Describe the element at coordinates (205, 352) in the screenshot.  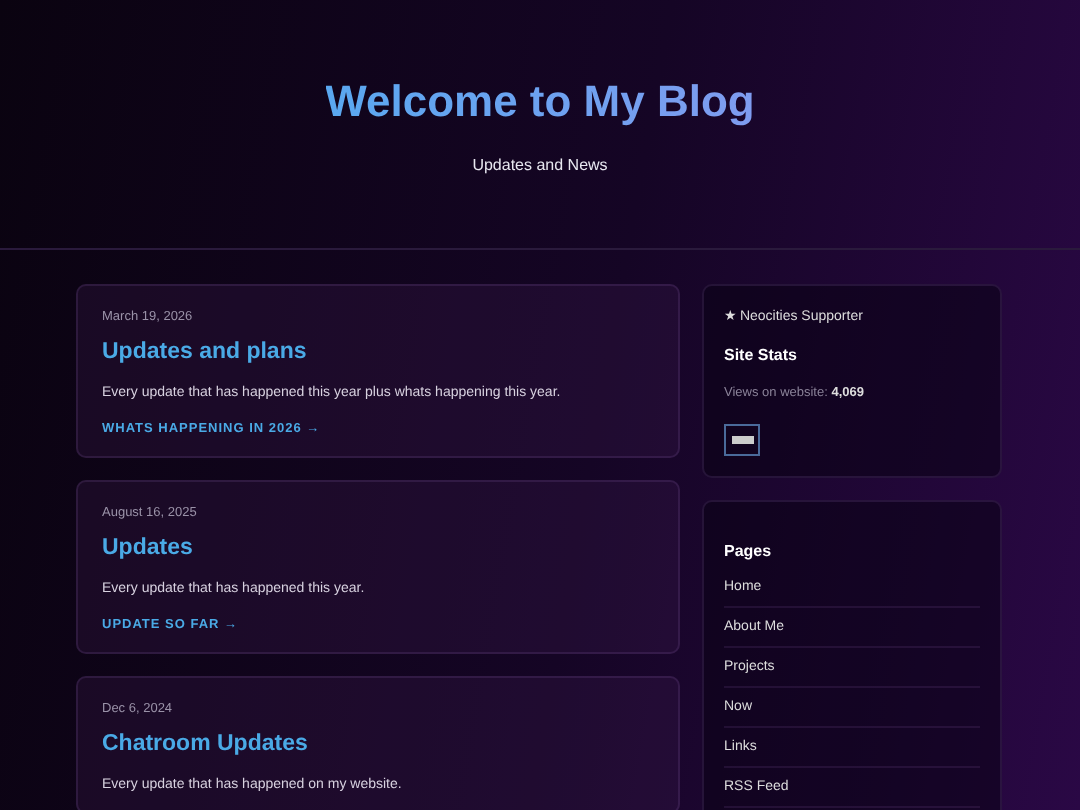
I see `post-title: Updates and plans` at that location.